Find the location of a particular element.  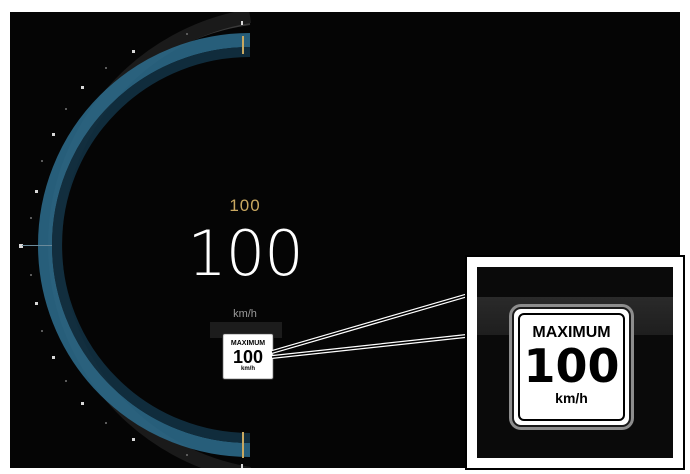

magnified-sign-type-label: MAXIMUM is located at coordinates (571, 332).